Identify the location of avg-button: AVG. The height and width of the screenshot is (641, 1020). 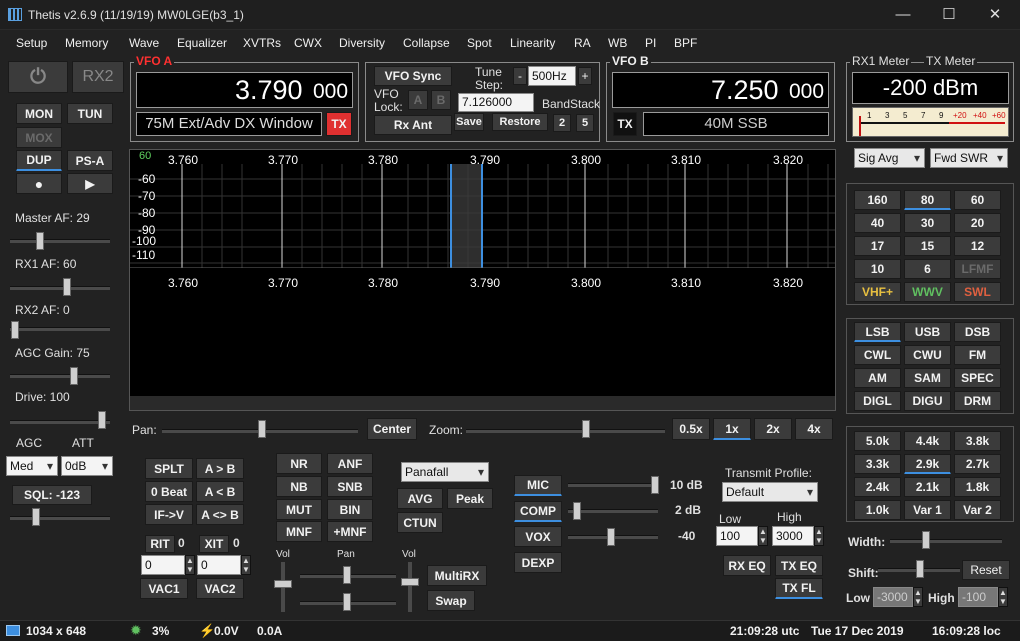
(420, 498).